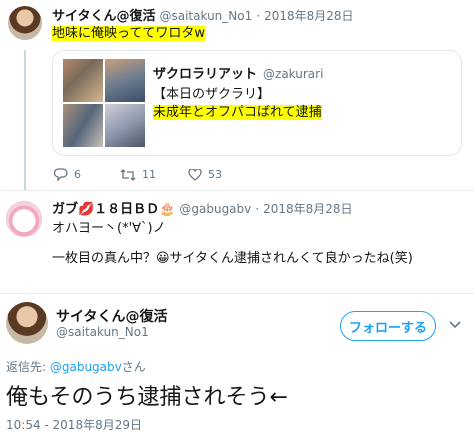 Image resolution: width=474 pixels, height=437 pixels. I want to click on quoted-handle: @zakurari, so click(293, 74).